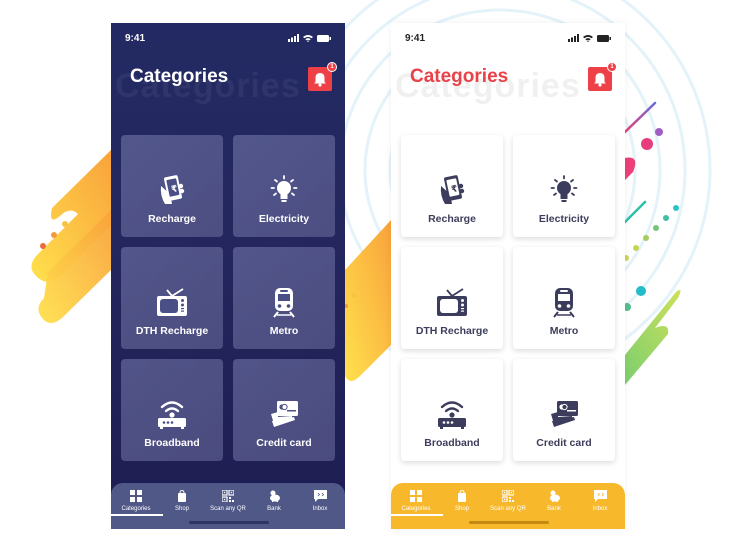  I want to click on yellow-streaks-left, so click(71, 236).